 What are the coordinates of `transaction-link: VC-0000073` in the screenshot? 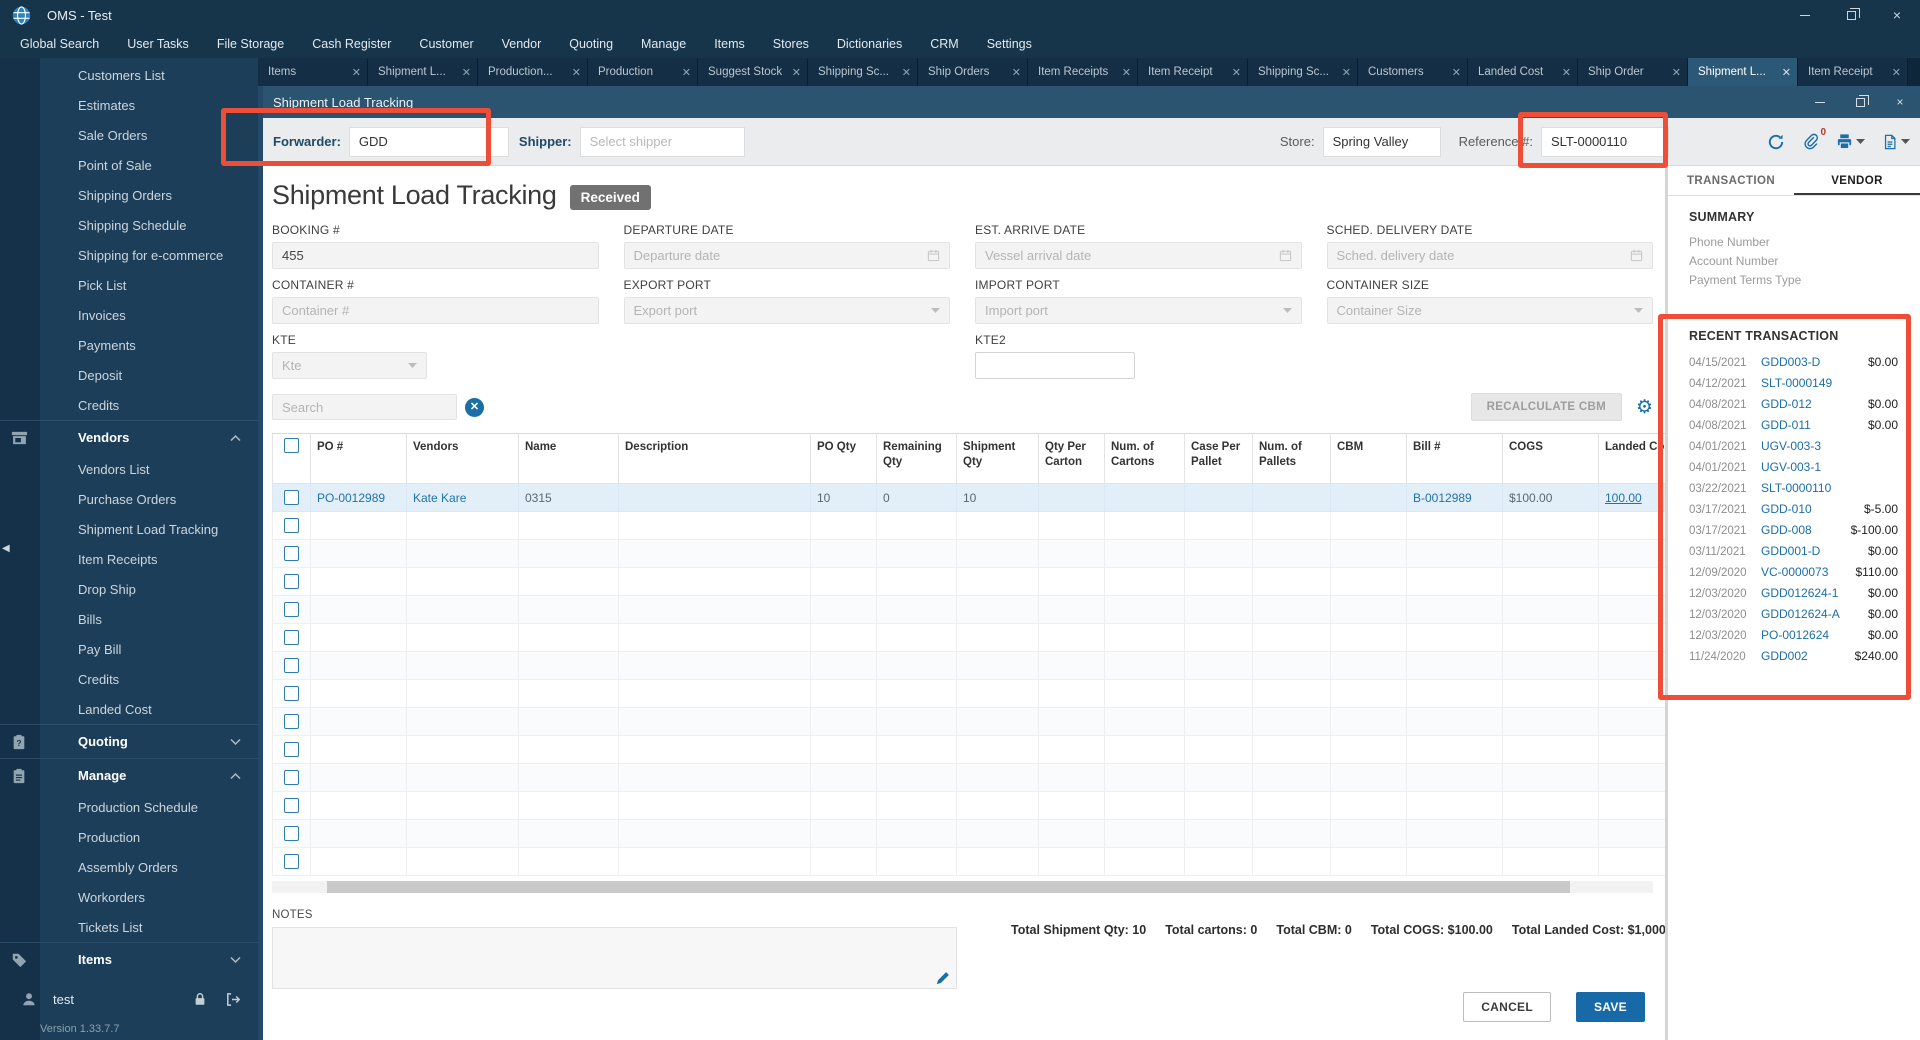 It's located at (1794, 572).